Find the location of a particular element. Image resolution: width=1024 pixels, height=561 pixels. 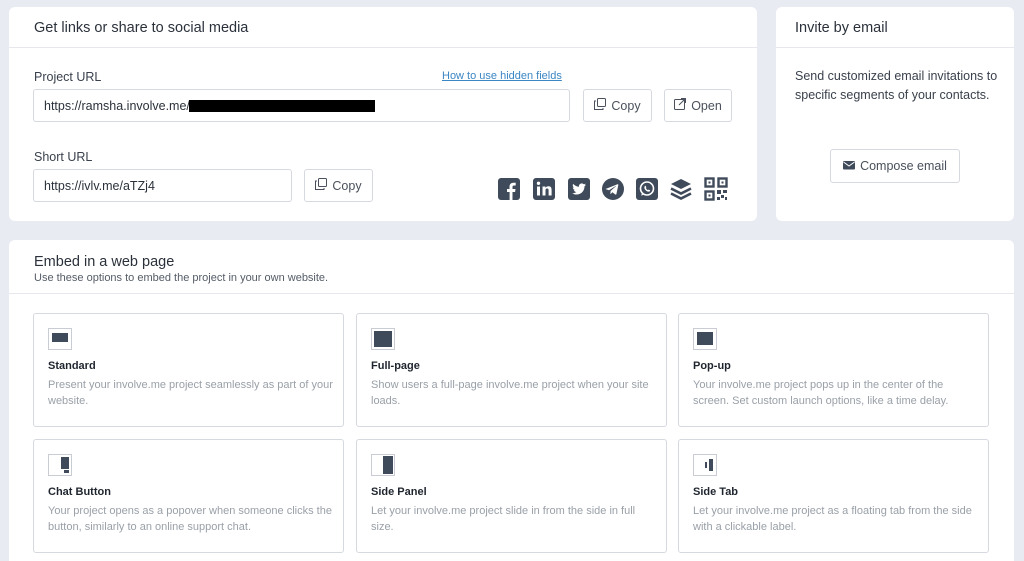

compose-email-button: Compose email is located at coordinates (895, 166).